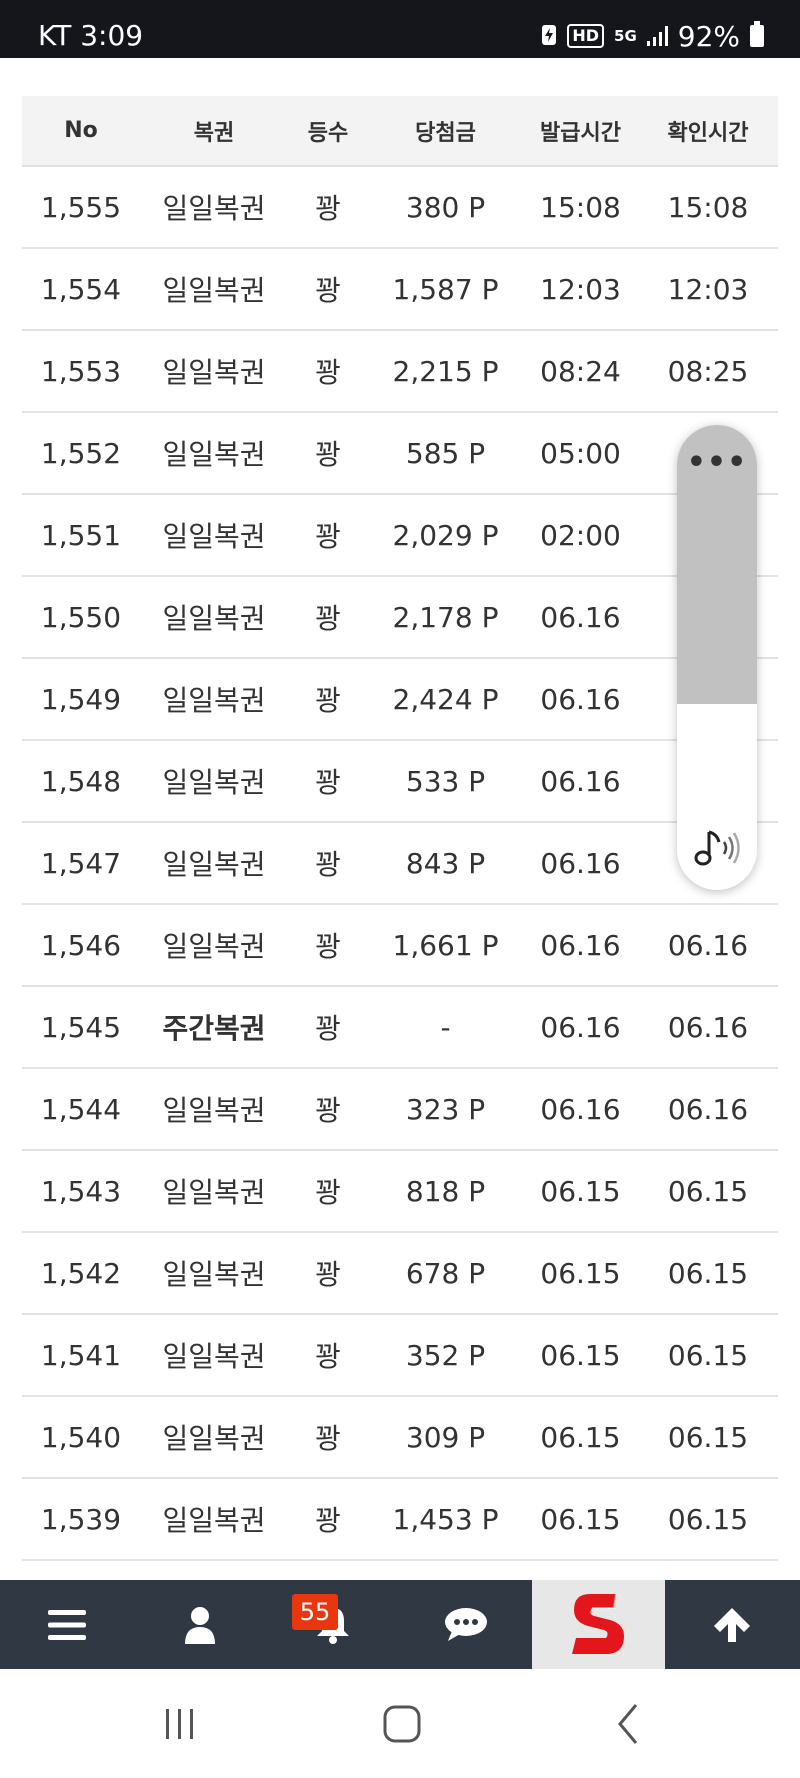 The height and width of the screenshot is (1778, 800). I want to click on table-row: 1,550일일복권꽝2,178 P06.160, so click(400, 618).